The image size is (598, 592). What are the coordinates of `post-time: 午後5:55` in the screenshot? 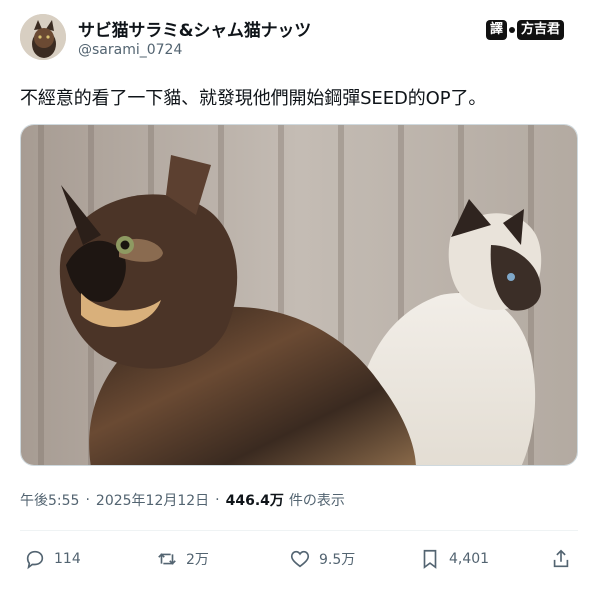 It's located at (49, 500).